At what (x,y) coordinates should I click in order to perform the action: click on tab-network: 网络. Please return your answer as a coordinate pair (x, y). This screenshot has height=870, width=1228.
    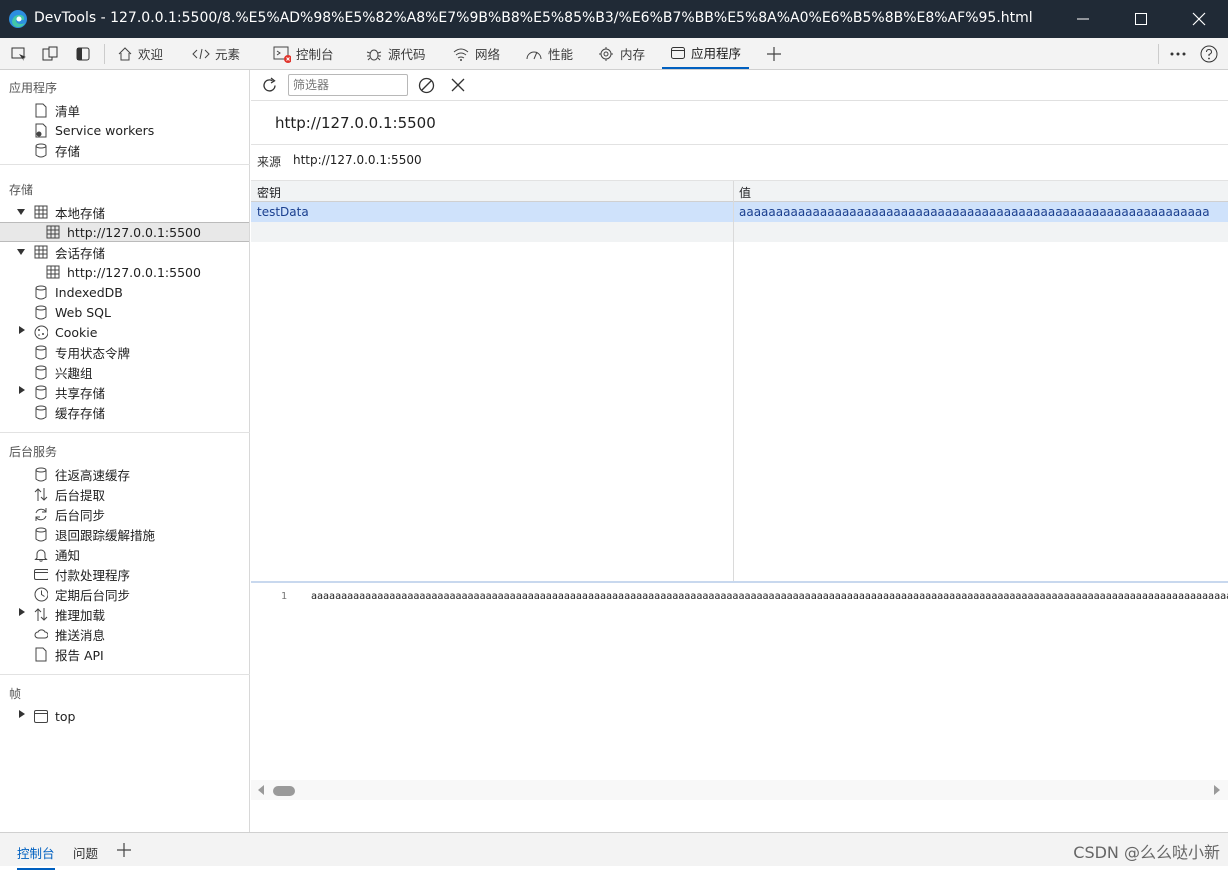
    Looking at the image, I should click on (476, 53).